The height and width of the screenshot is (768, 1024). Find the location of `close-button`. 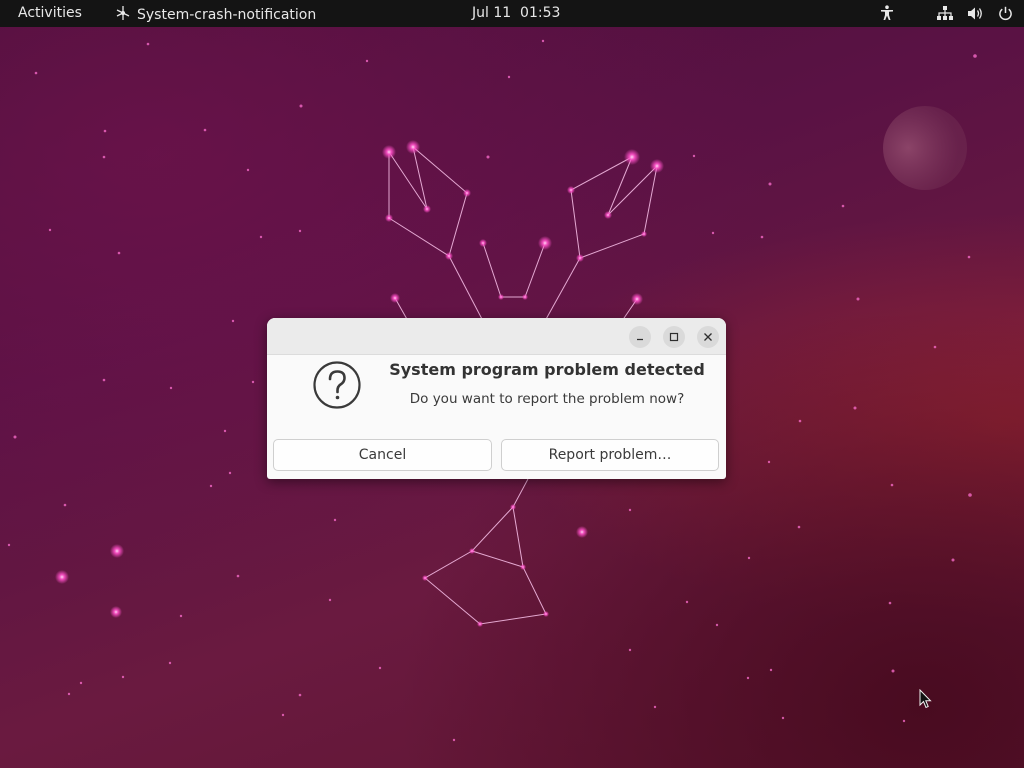

close-button is located at coordinates (708, 337).